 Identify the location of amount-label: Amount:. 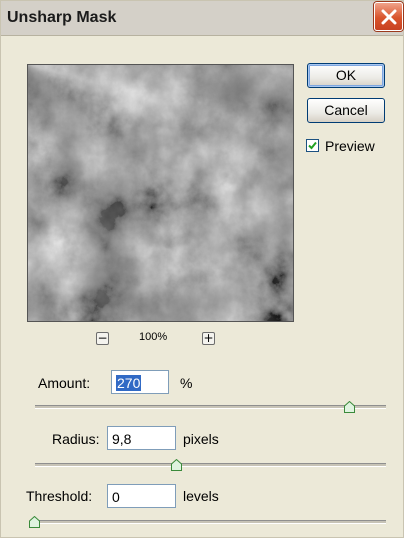
(64, 383).